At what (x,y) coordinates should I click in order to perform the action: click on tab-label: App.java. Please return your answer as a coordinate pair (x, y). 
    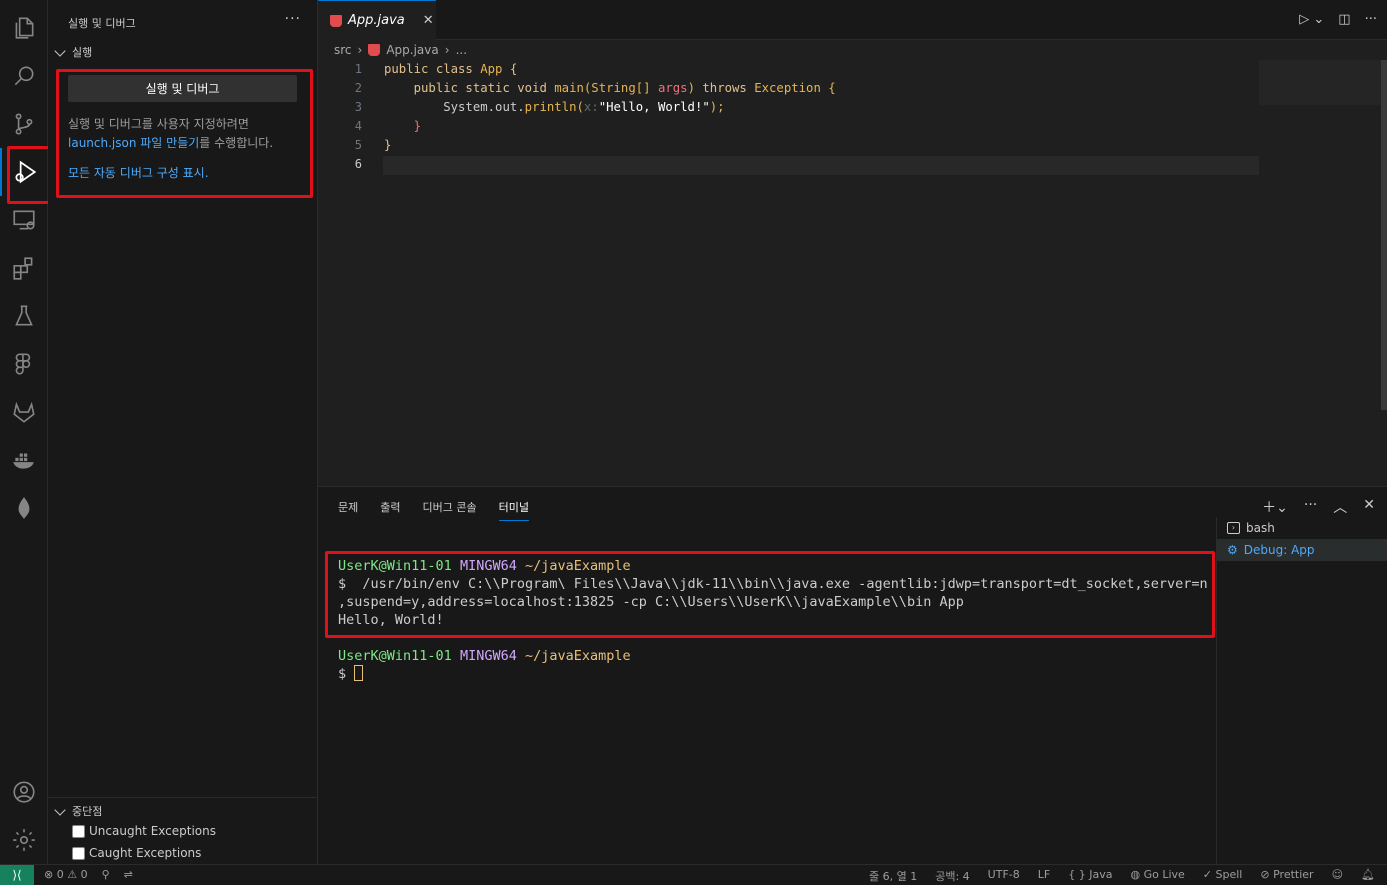
    Looking at the image, I should click on (376, 20).